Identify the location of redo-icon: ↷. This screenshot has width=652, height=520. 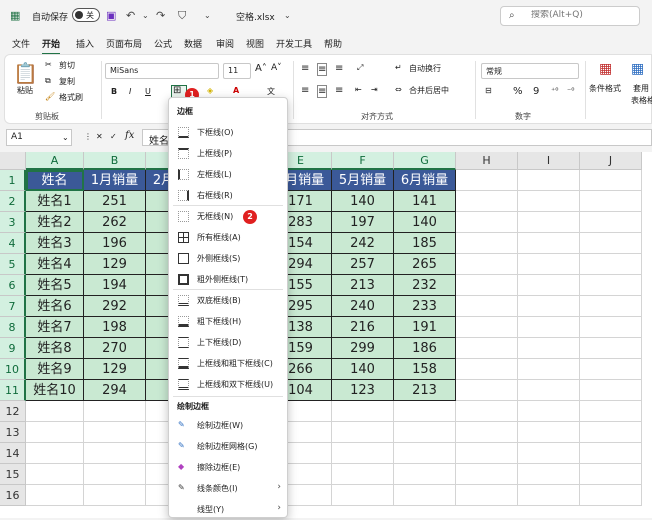
(160, 15).